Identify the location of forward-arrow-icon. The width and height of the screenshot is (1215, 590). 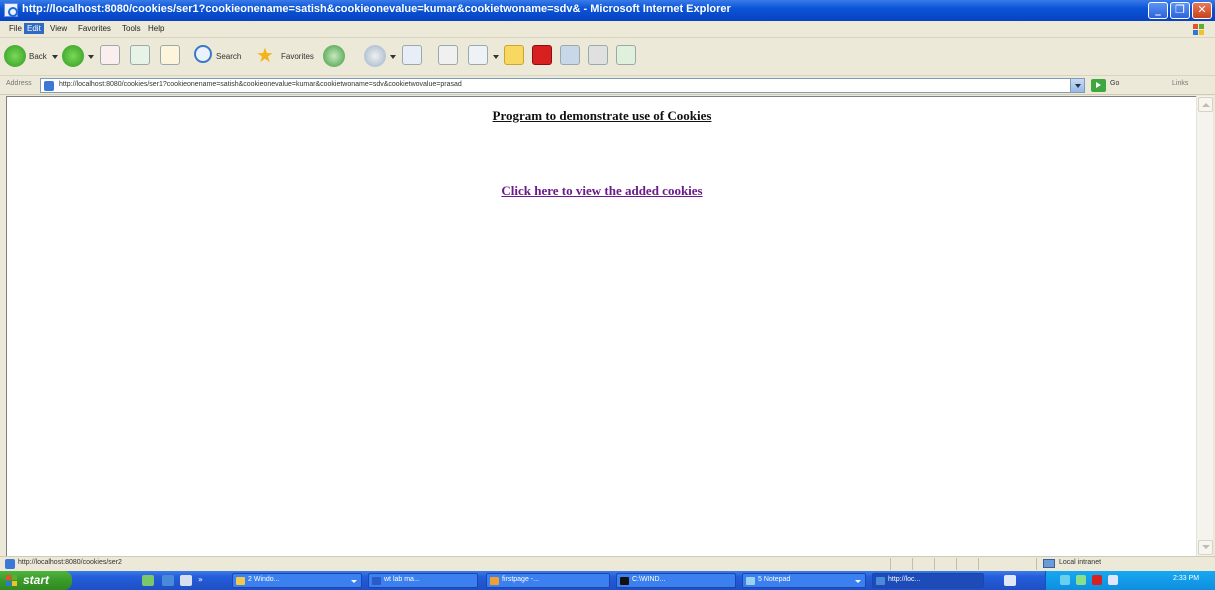
(73, 56).